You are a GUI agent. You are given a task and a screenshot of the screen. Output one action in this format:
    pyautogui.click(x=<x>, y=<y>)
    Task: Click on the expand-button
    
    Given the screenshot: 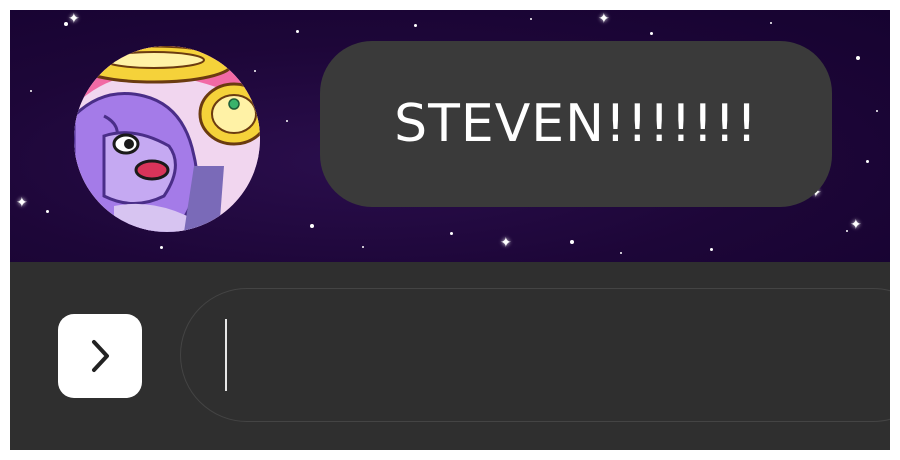 What is the action you would take?
    pyautogui.click(x=100, y=356)
    